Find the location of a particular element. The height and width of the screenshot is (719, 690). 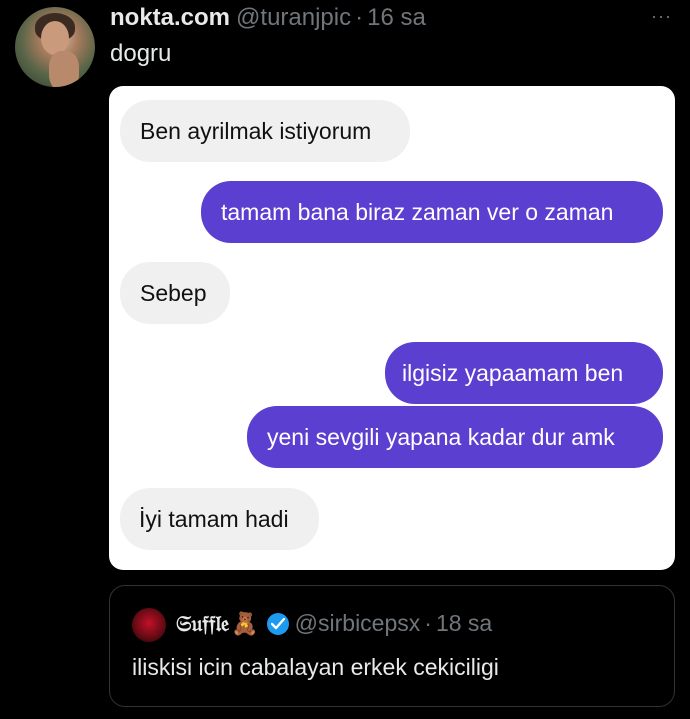

more-options-icon: ··· is located at coordinates (661, 16).